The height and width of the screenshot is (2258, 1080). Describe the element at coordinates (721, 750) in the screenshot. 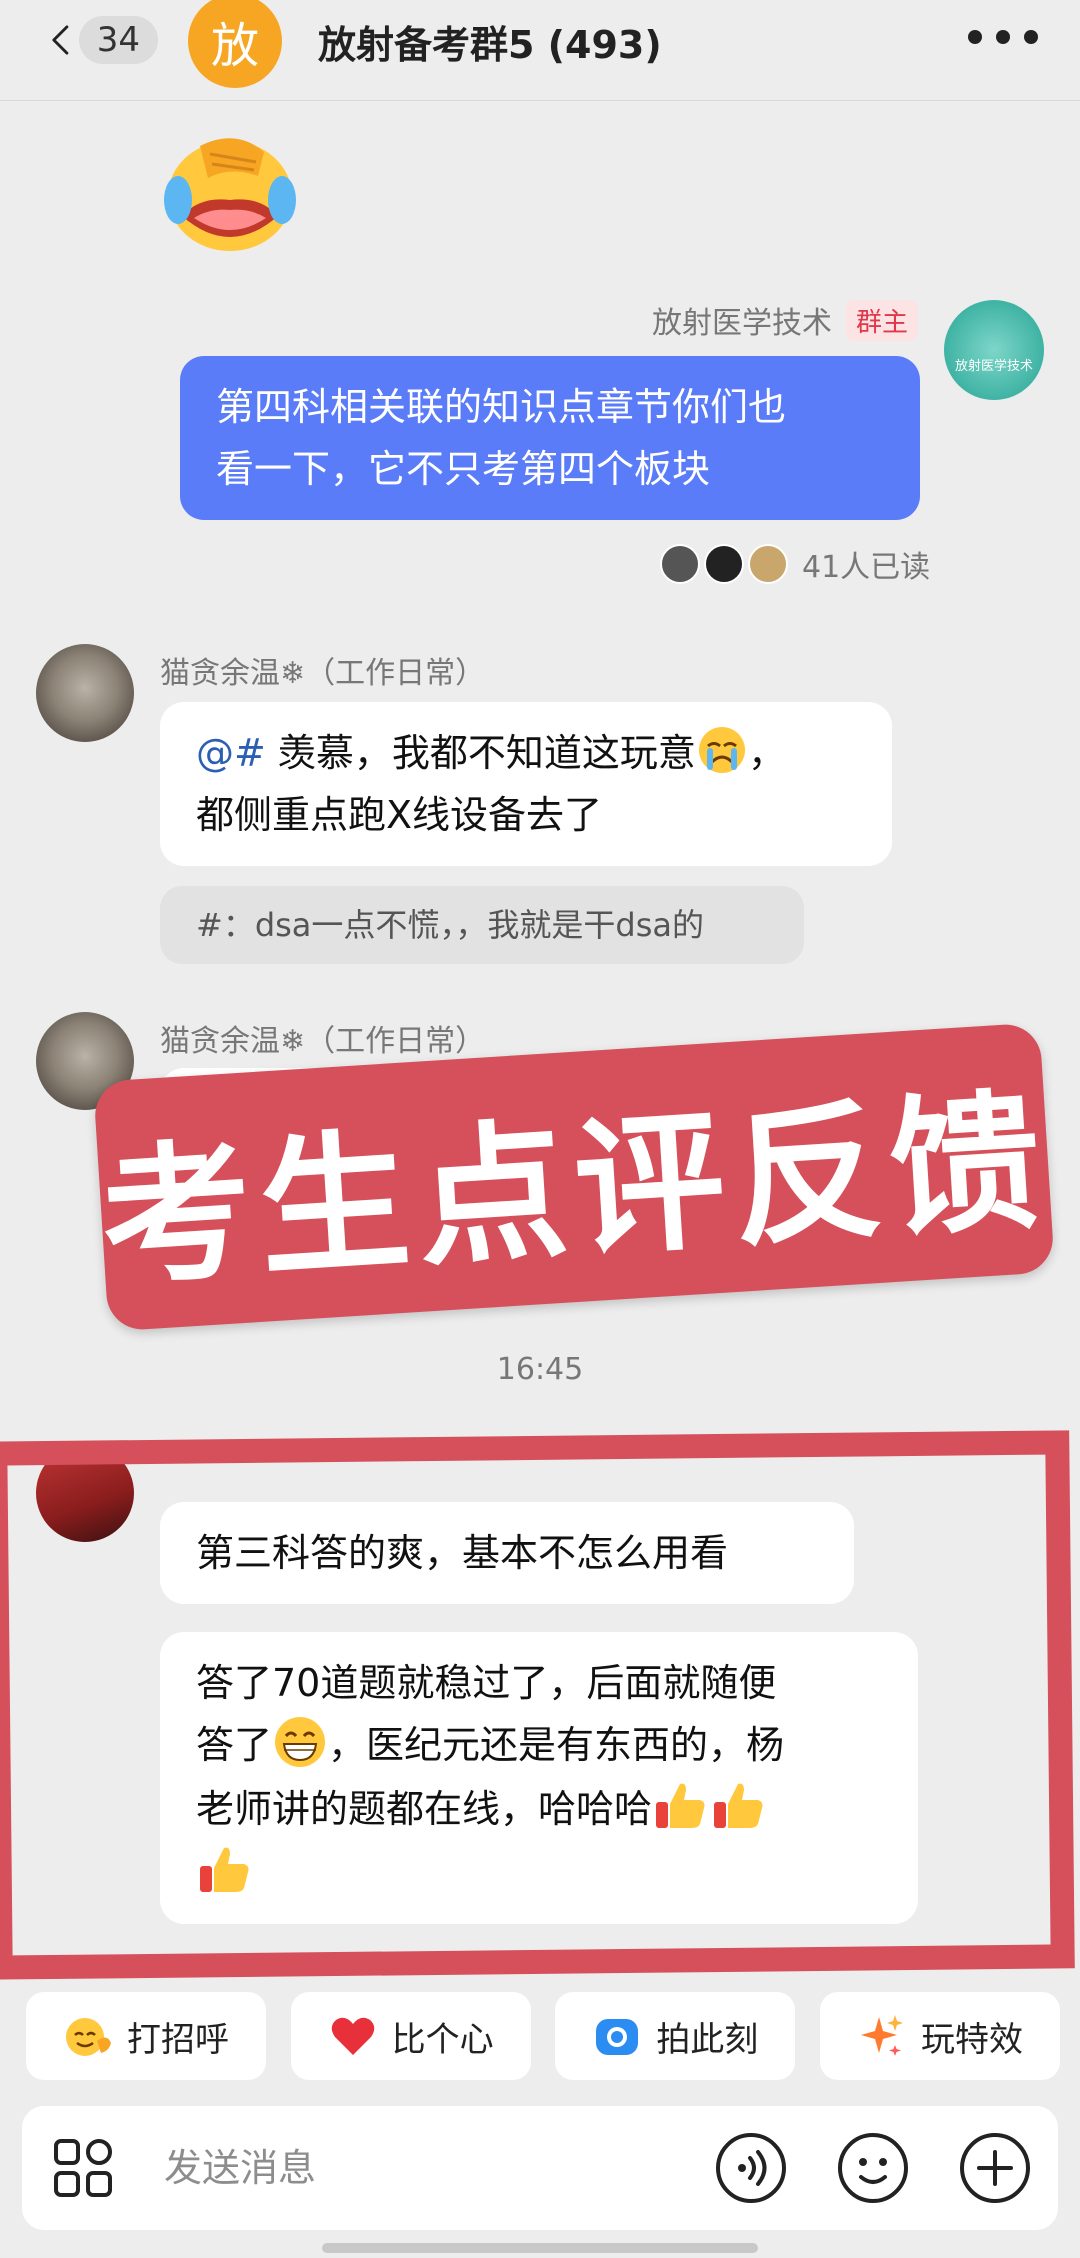

I see `crying-emoji-icon` at that location.